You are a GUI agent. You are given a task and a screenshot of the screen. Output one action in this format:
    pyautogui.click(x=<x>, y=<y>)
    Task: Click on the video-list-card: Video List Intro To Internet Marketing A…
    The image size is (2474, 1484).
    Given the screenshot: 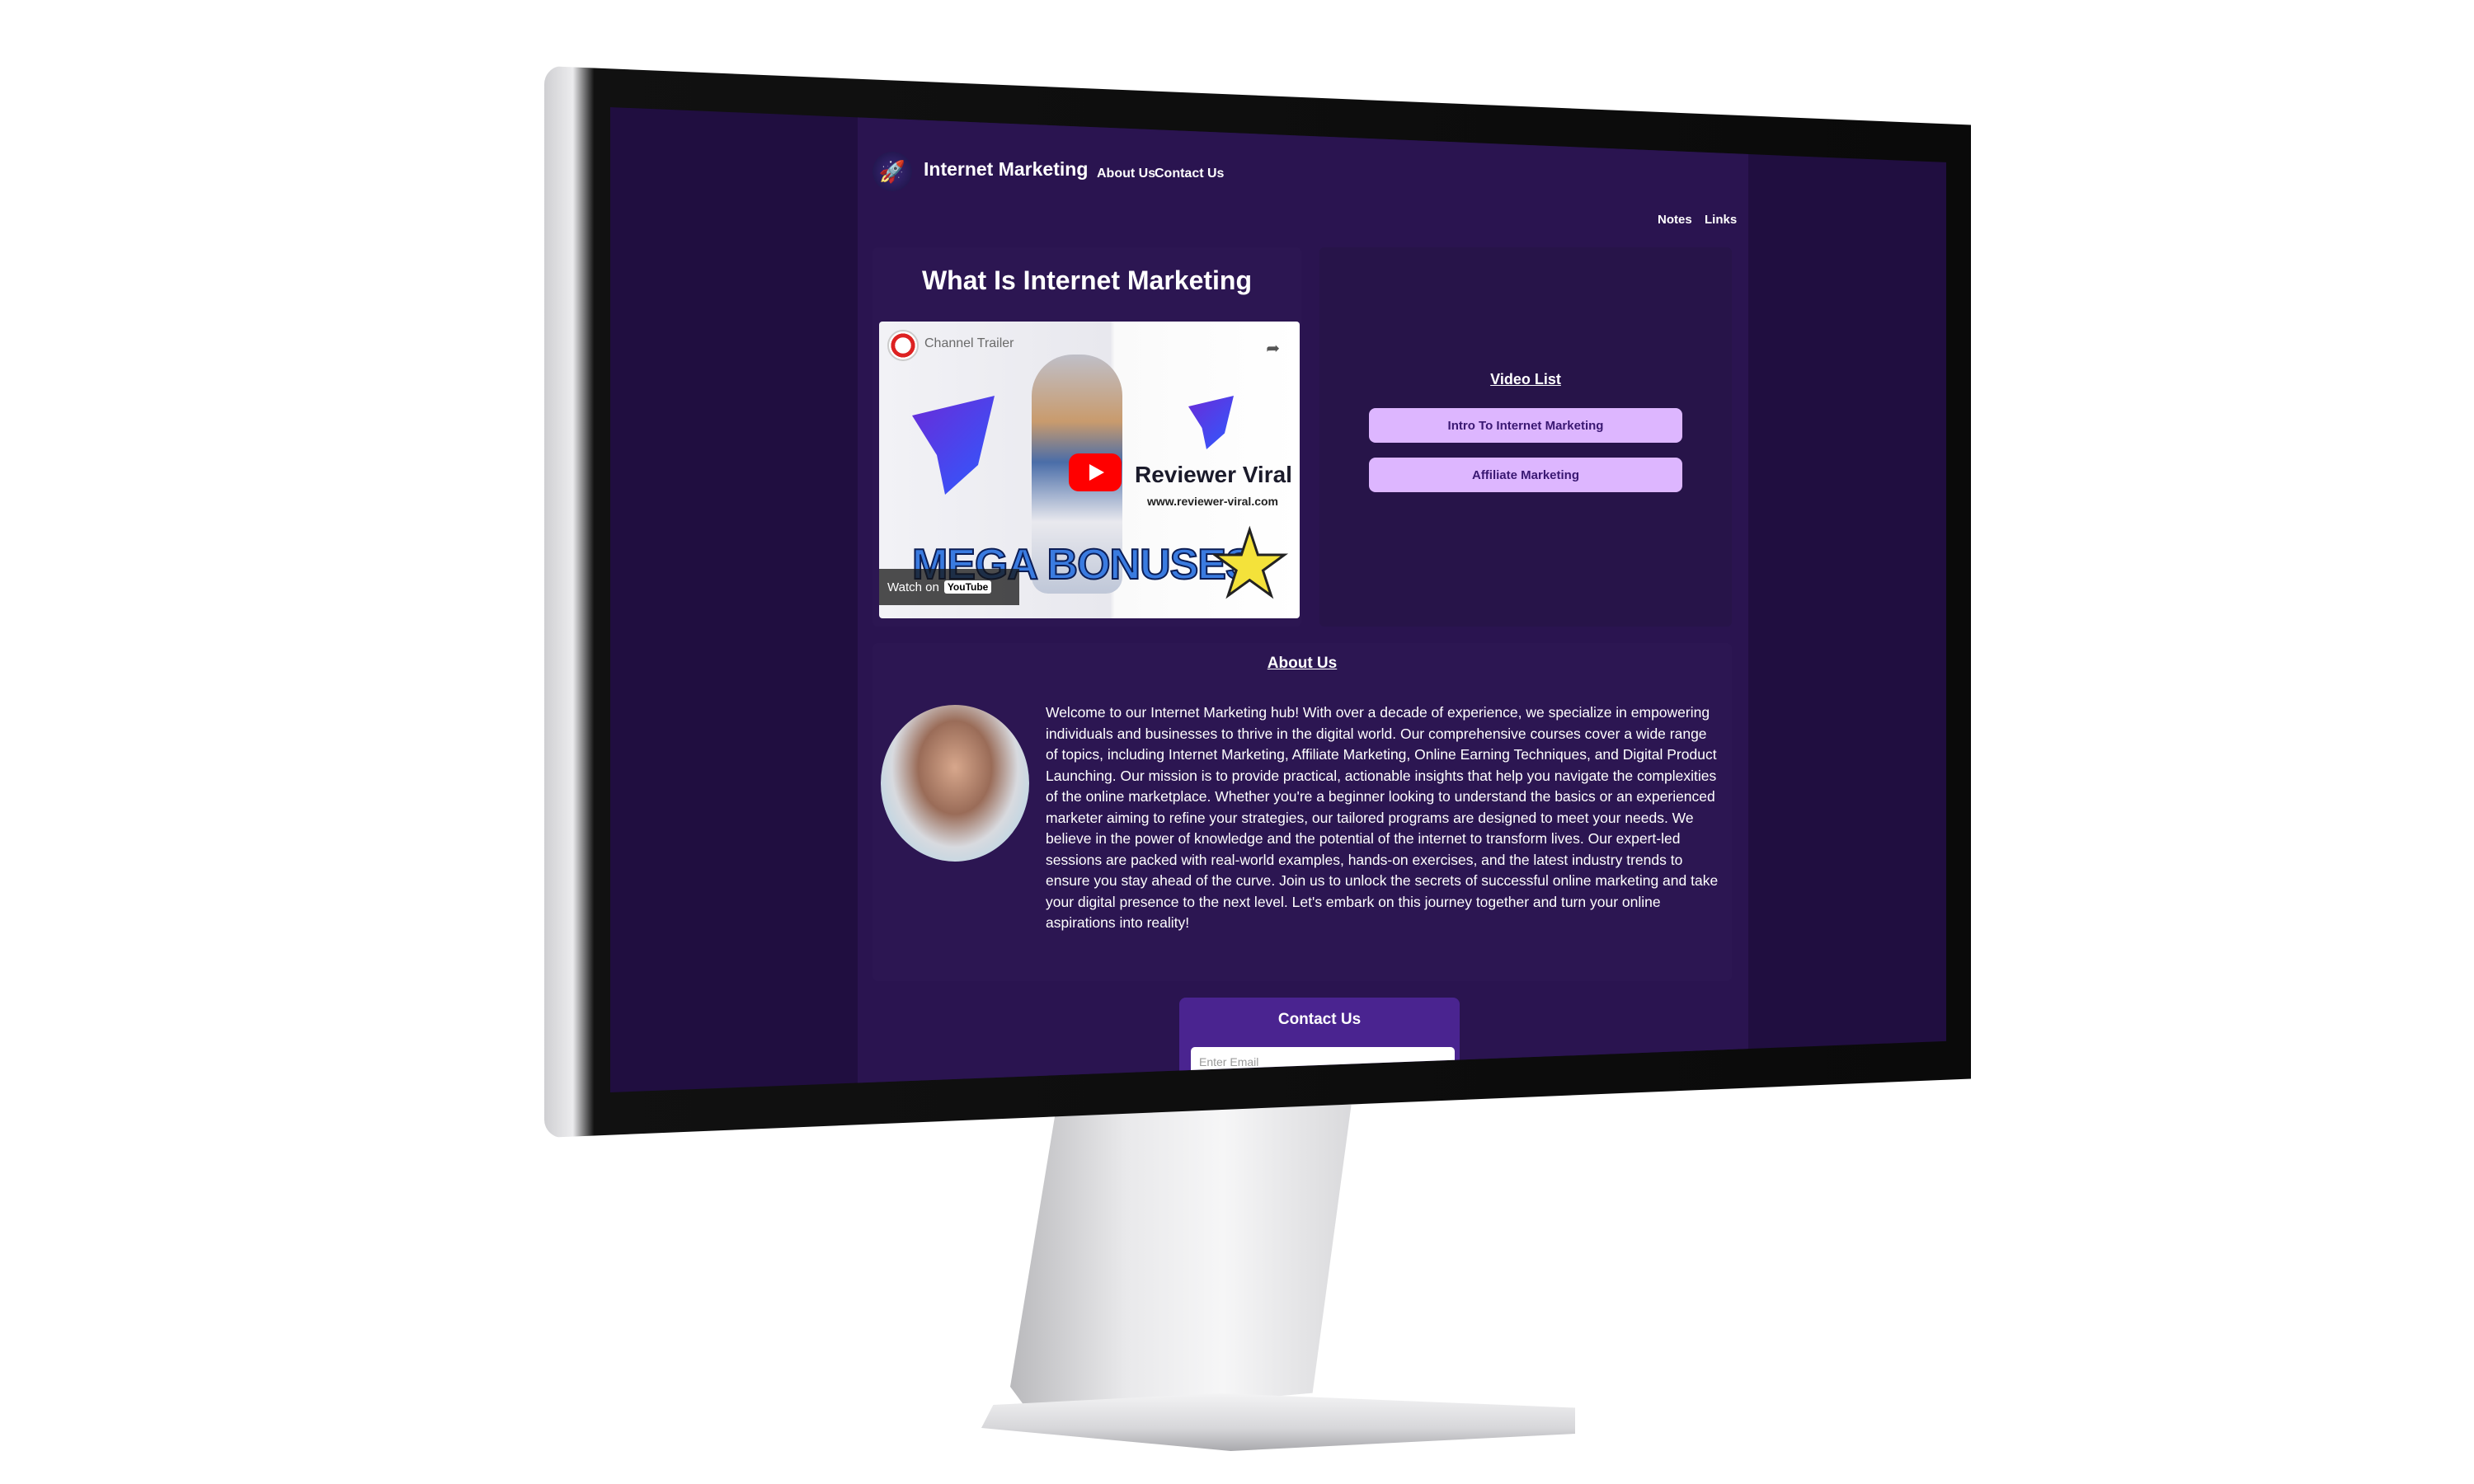 What is the action you would take?
    pyautogui.click(x=1525, y=437)
    